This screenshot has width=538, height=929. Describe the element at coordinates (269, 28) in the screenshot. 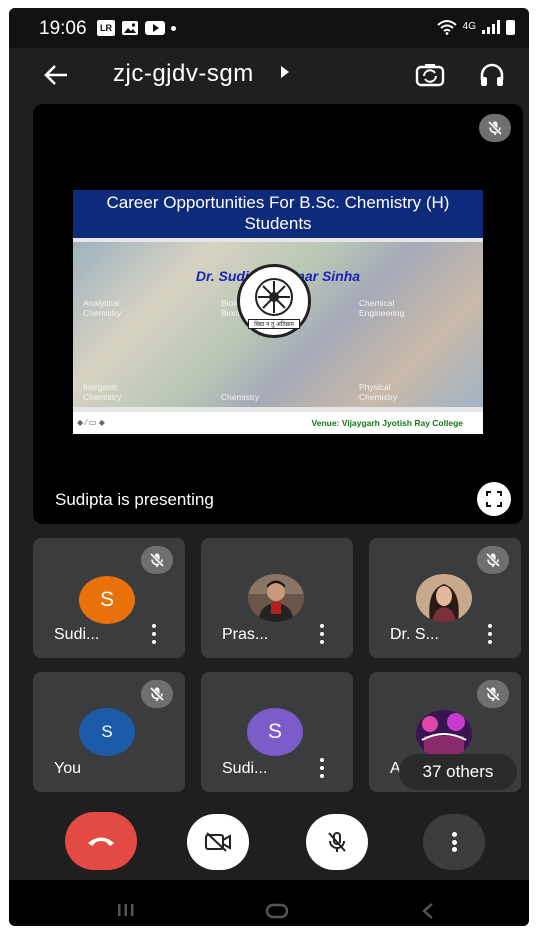

I see `status-bar: 19:06 LR 4G` at that location.